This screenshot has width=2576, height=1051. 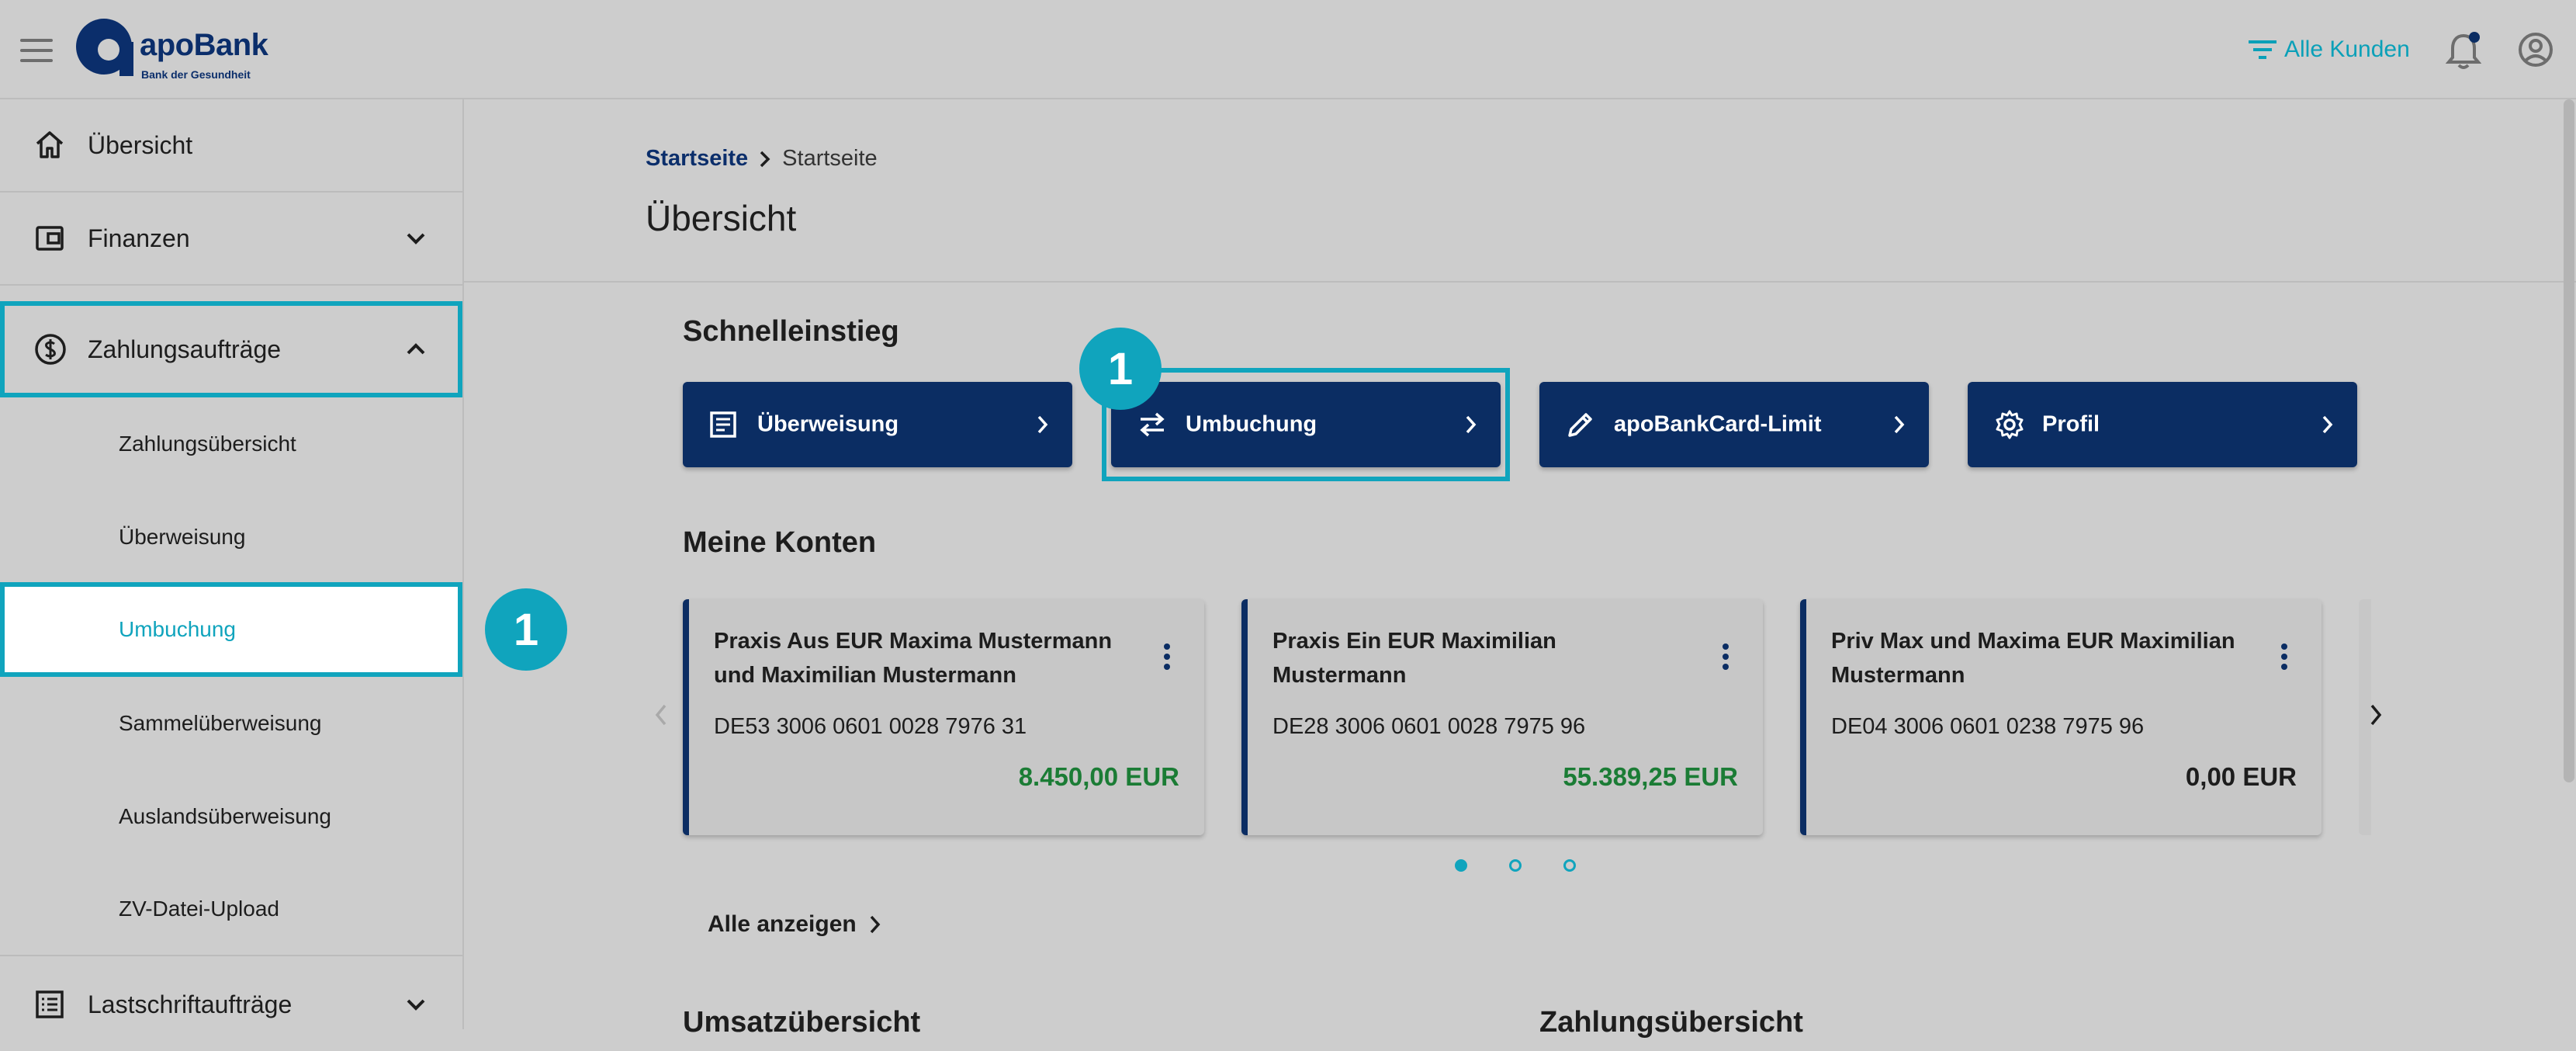 I want to click on dollar-icon, so click(x=50, y=350).